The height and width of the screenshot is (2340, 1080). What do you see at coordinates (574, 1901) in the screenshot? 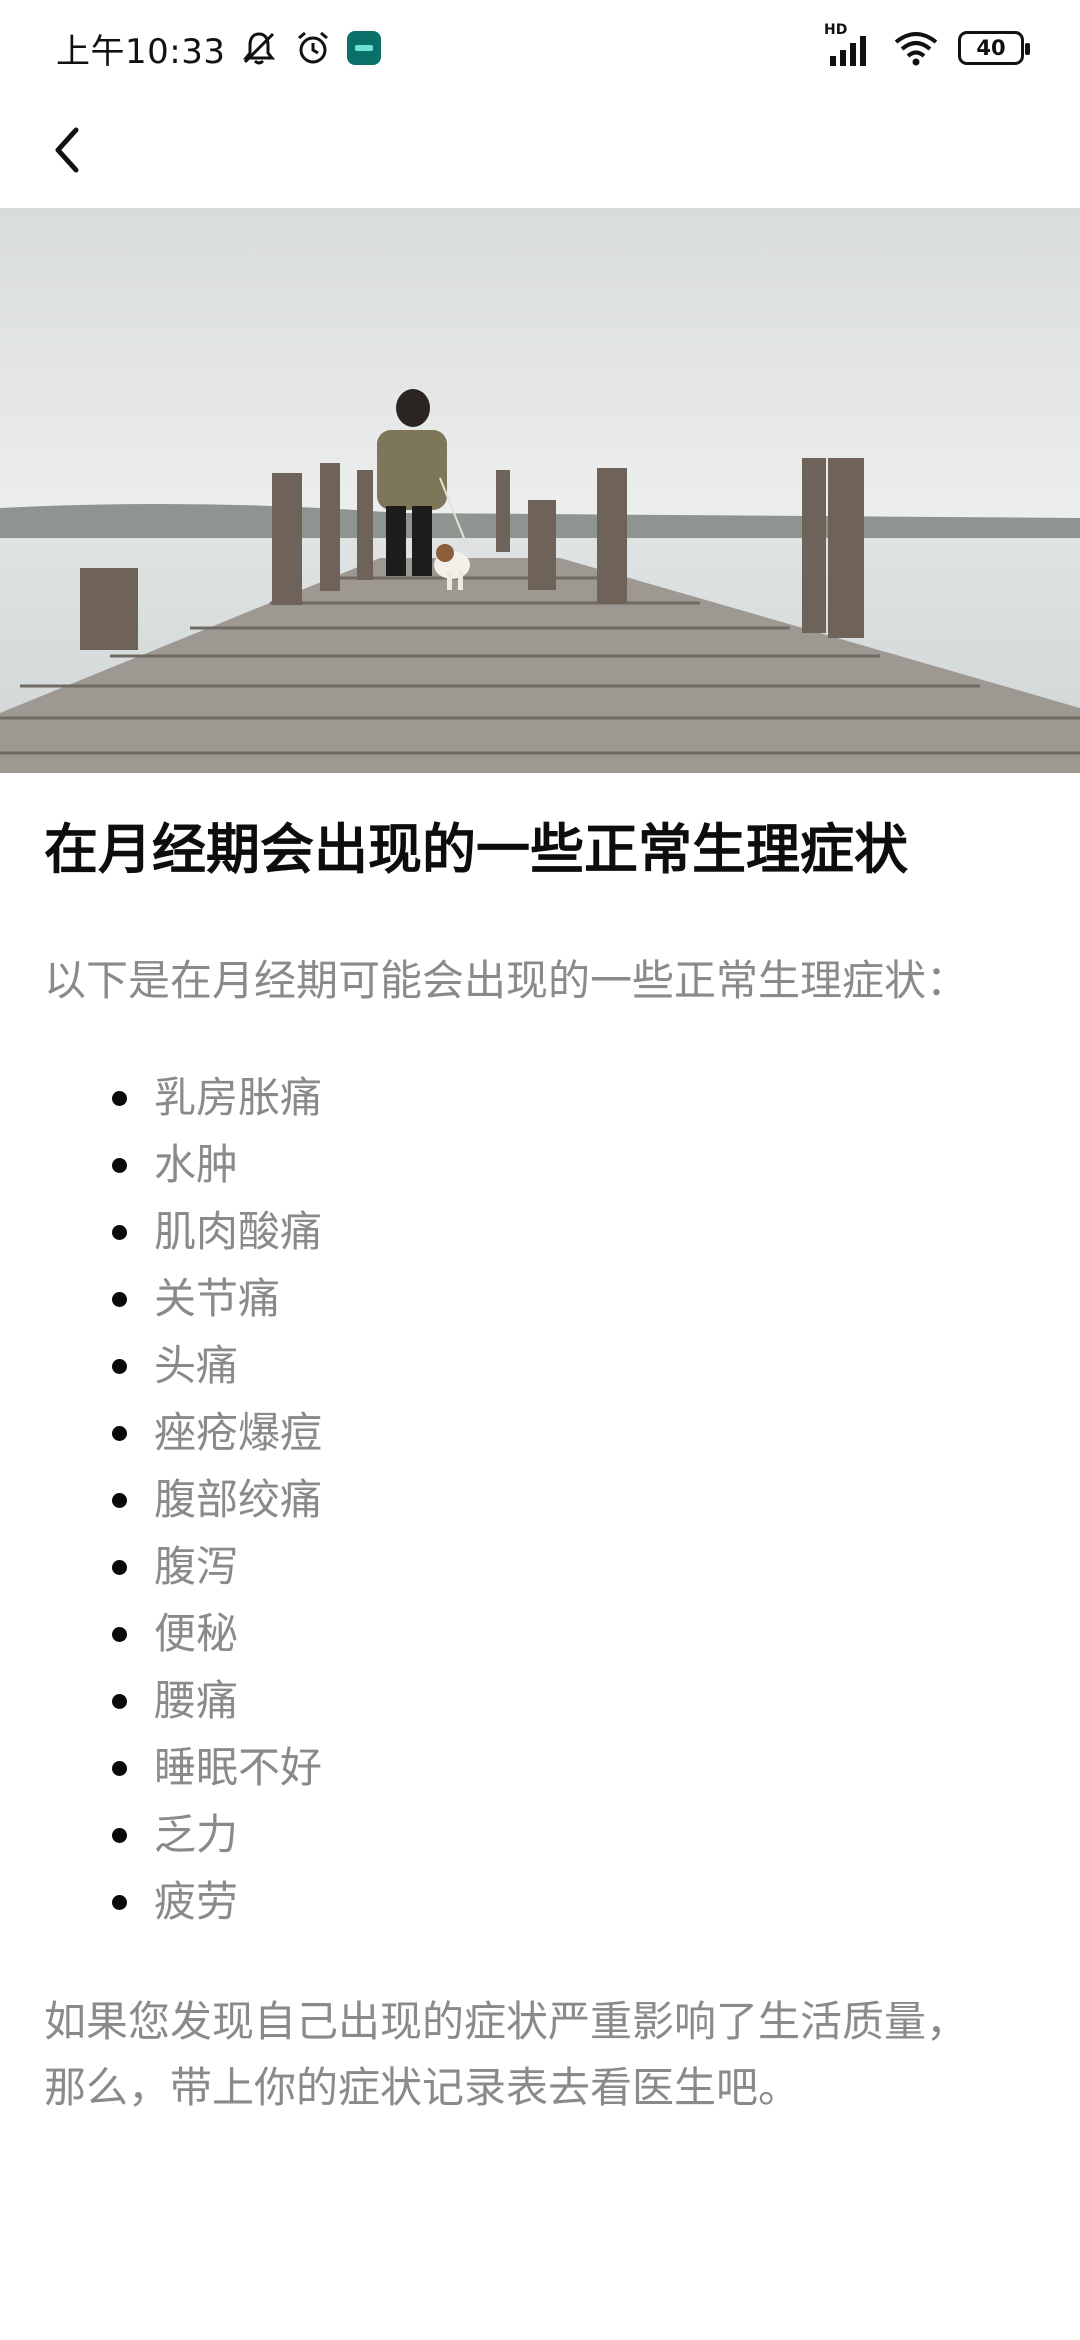
I see `list-item: 疲劳` at bounding box center [574, 1901].